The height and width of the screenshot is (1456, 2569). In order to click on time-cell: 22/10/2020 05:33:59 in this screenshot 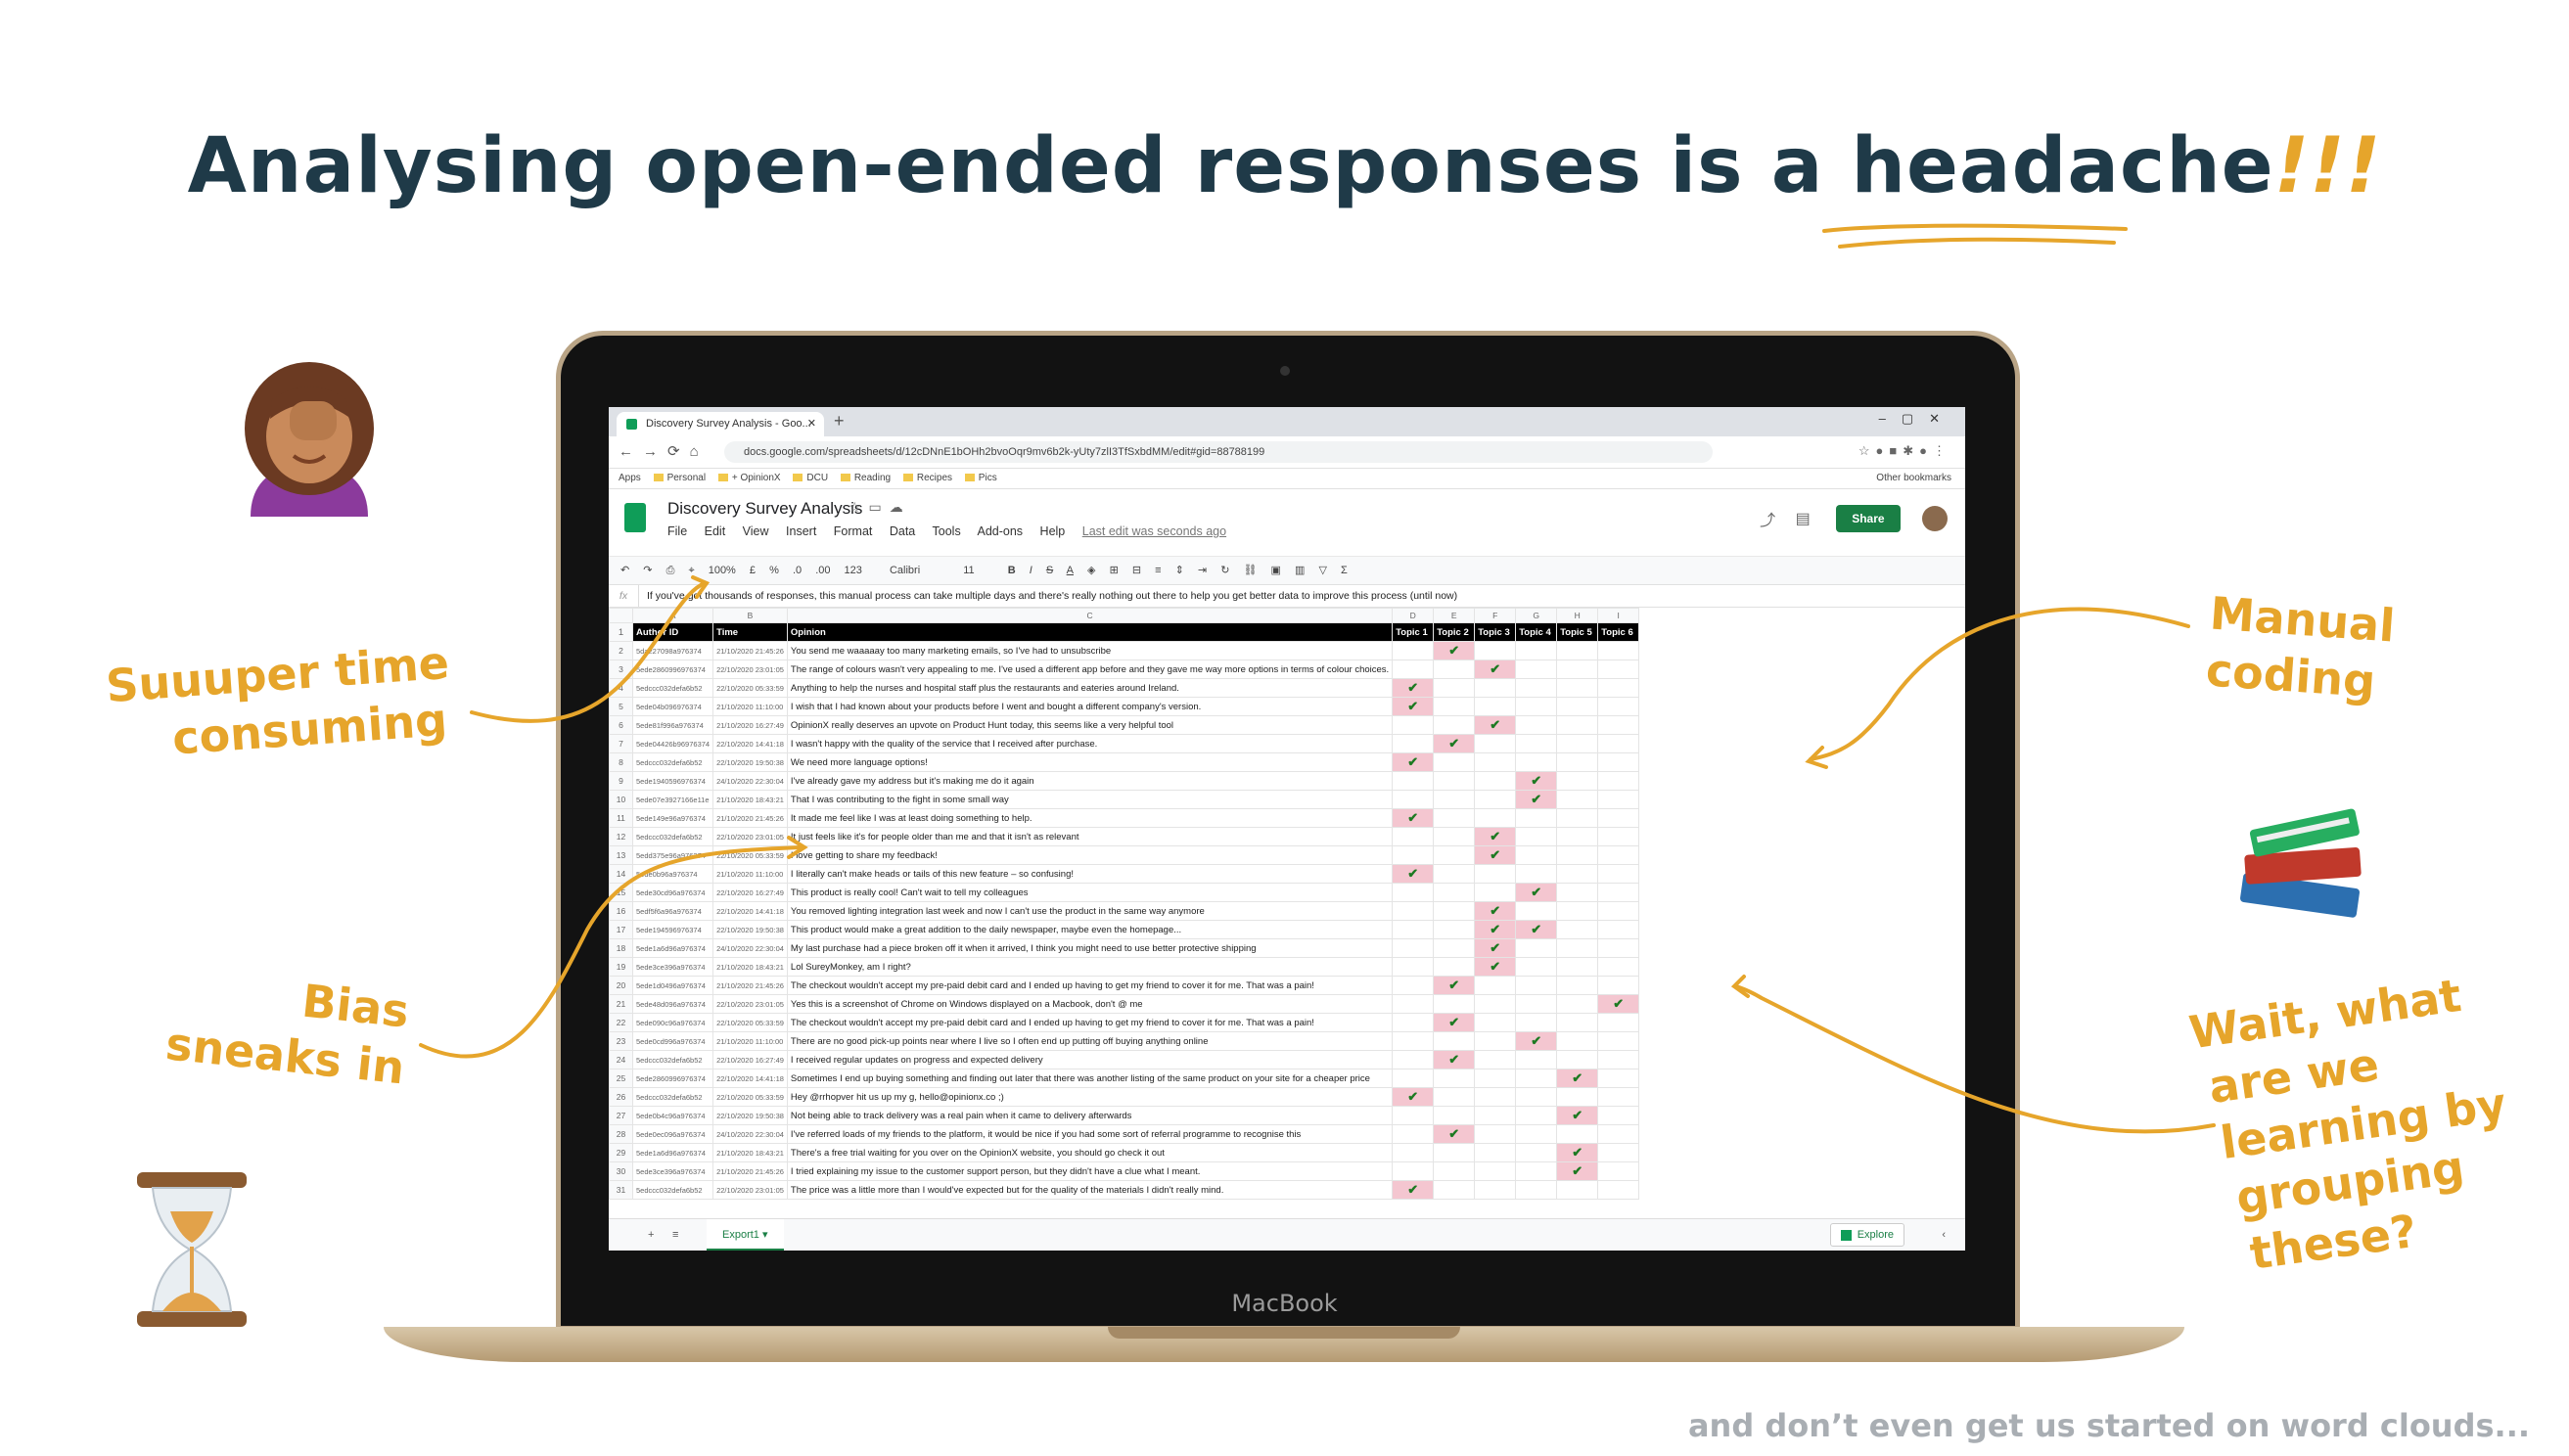, I will do `click(750, 688)`.